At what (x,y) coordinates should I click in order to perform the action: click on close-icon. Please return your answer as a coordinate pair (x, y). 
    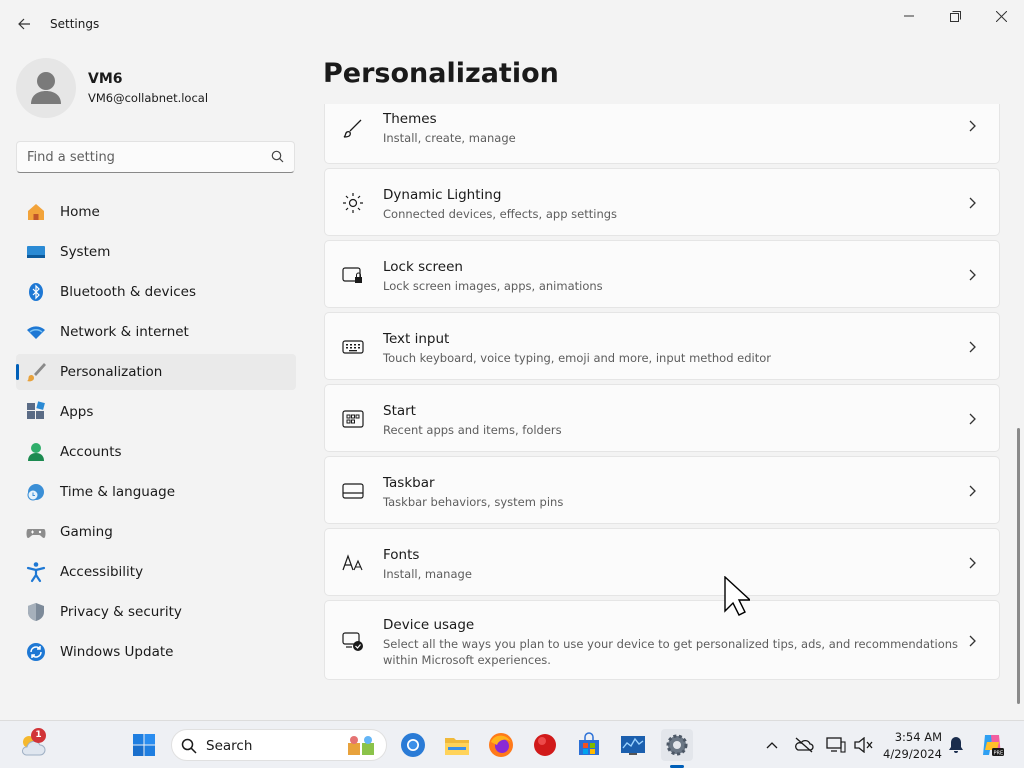
    Looking at the image, I should click on (1001, 16).